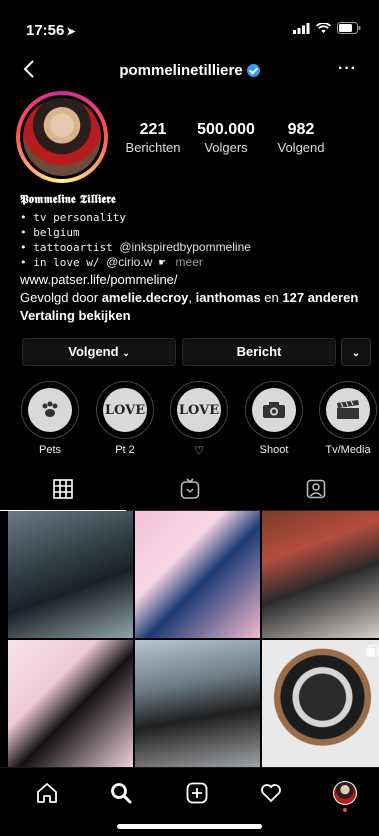  Describe the element at coordinates (320, 297) in the screenshot. I see `others-count: 127 anderen` at that location.